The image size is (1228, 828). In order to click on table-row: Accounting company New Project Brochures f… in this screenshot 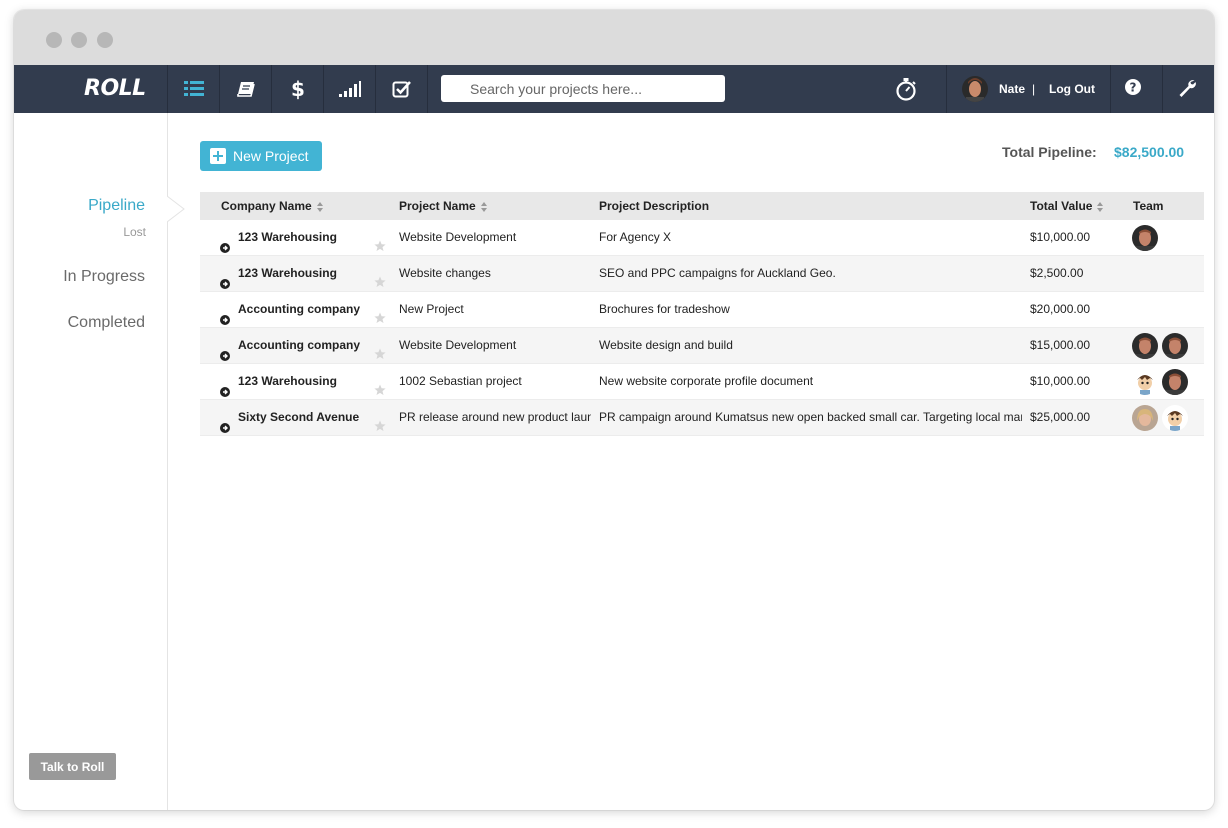, I will do `click(702, 310)`.